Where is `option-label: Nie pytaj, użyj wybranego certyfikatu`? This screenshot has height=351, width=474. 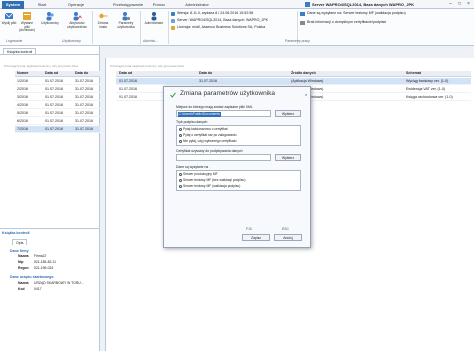
option-label: Nie pytaj, użyj wybranego certyfikatu is located at coordinates (210, 141).